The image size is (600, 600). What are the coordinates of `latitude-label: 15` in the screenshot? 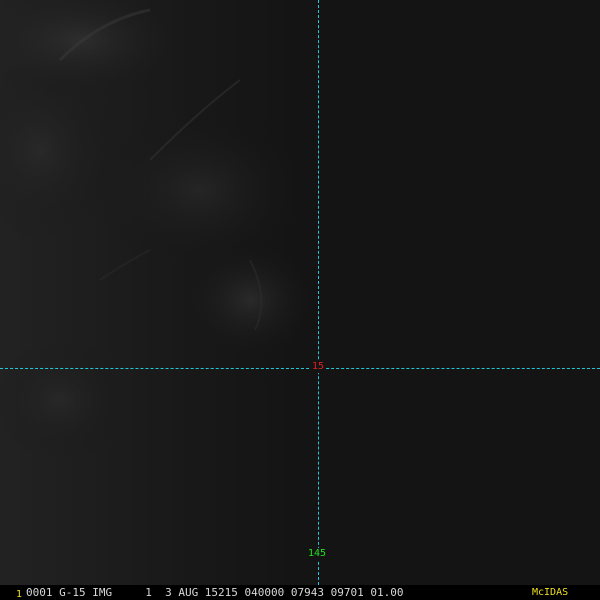 It's located at (318, 367).